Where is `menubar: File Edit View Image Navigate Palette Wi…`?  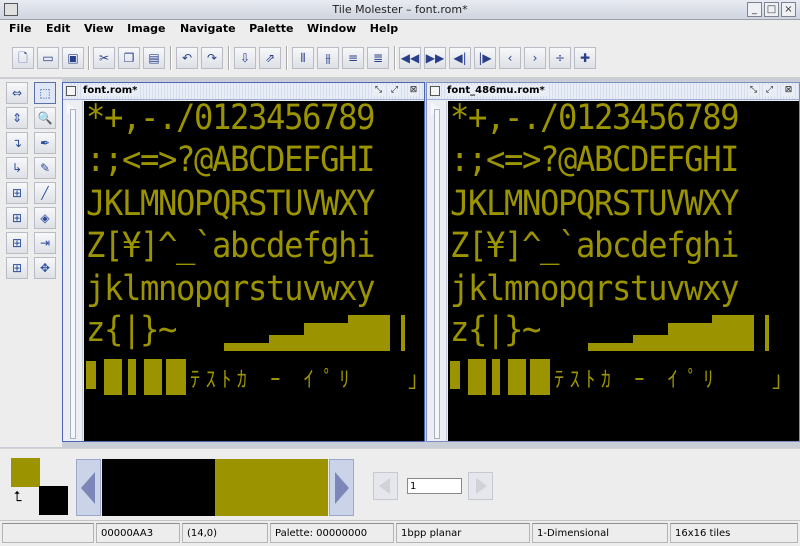 menubar: File Edit View Image Navigate Palette Wi… is located at coordinates (400, 29).